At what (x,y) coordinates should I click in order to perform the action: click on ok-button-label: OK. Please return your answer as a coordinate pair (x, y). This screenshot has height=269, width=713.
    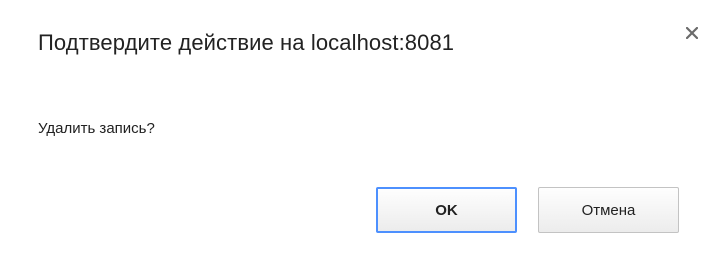
    Looking at the image, I should click on (446, 210).